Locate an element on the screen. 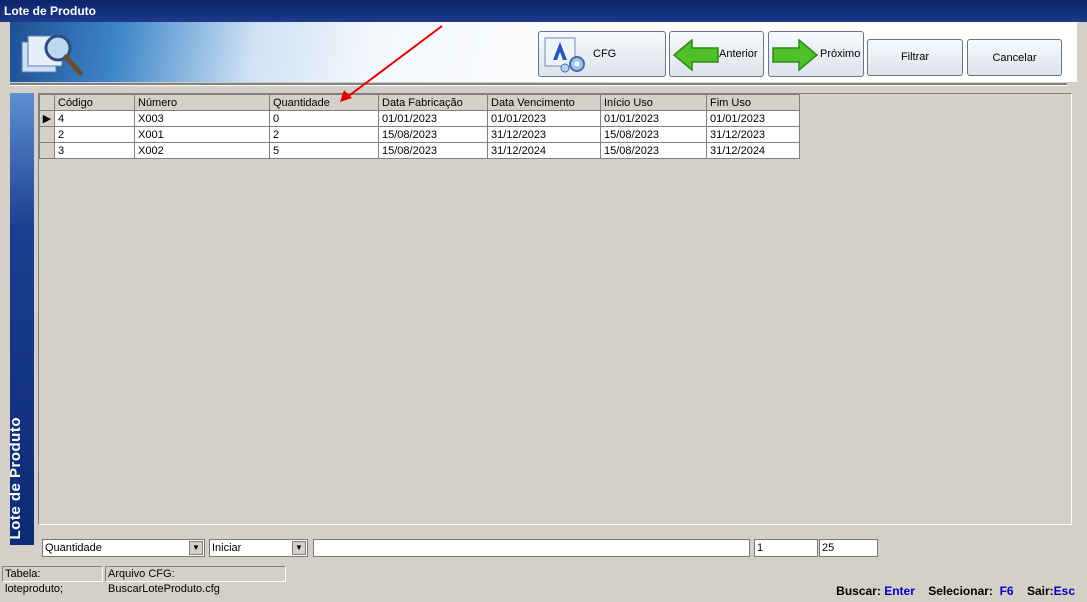  cfg-button: CFG is located at coordinates (602, 54).